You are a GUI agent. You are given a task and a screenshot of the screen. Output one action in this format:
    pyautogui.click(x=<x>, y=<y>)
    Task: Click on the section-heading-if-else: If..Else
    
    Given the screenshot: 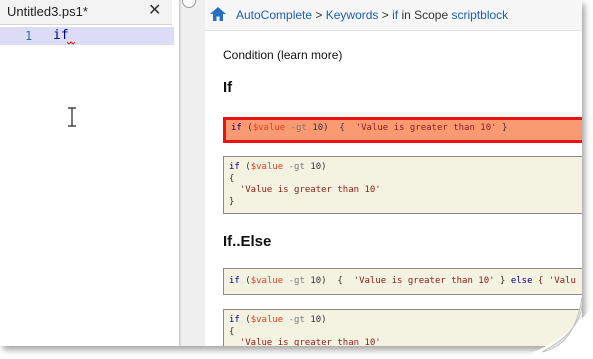 What is the action you would take?
    pyautogui.click(x=247, y=241)
    